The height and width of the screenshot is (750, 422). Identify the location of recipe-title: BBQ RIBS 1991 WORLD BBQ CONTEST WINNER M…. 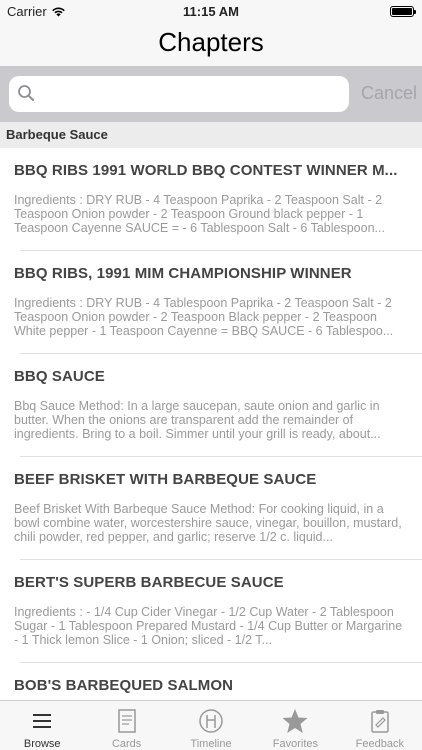
(206, 170).